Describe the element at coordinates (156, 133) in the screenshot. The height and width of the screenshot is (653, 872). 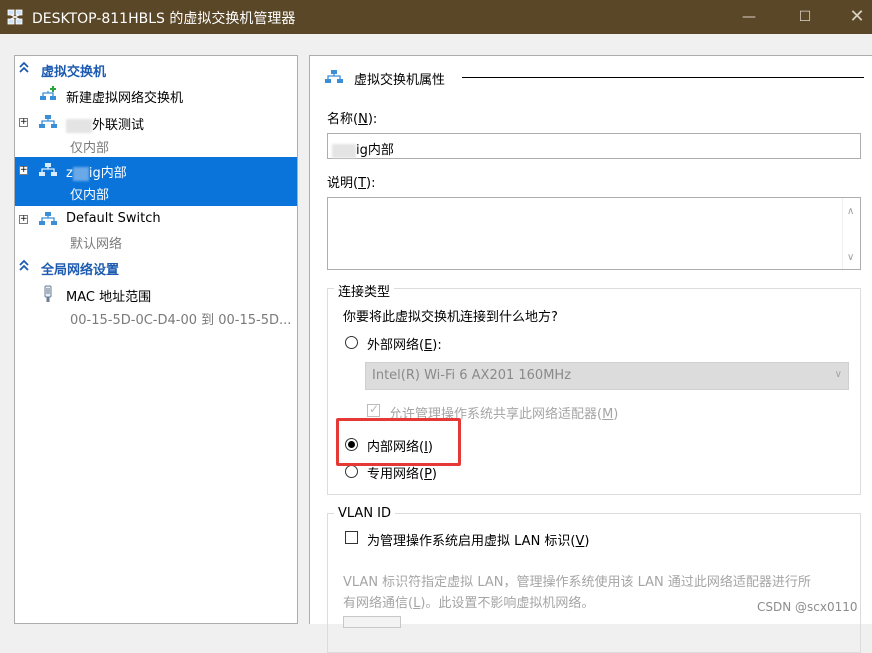
I see `switch-item-external-test: + 外联测试 仅内部` at that location.